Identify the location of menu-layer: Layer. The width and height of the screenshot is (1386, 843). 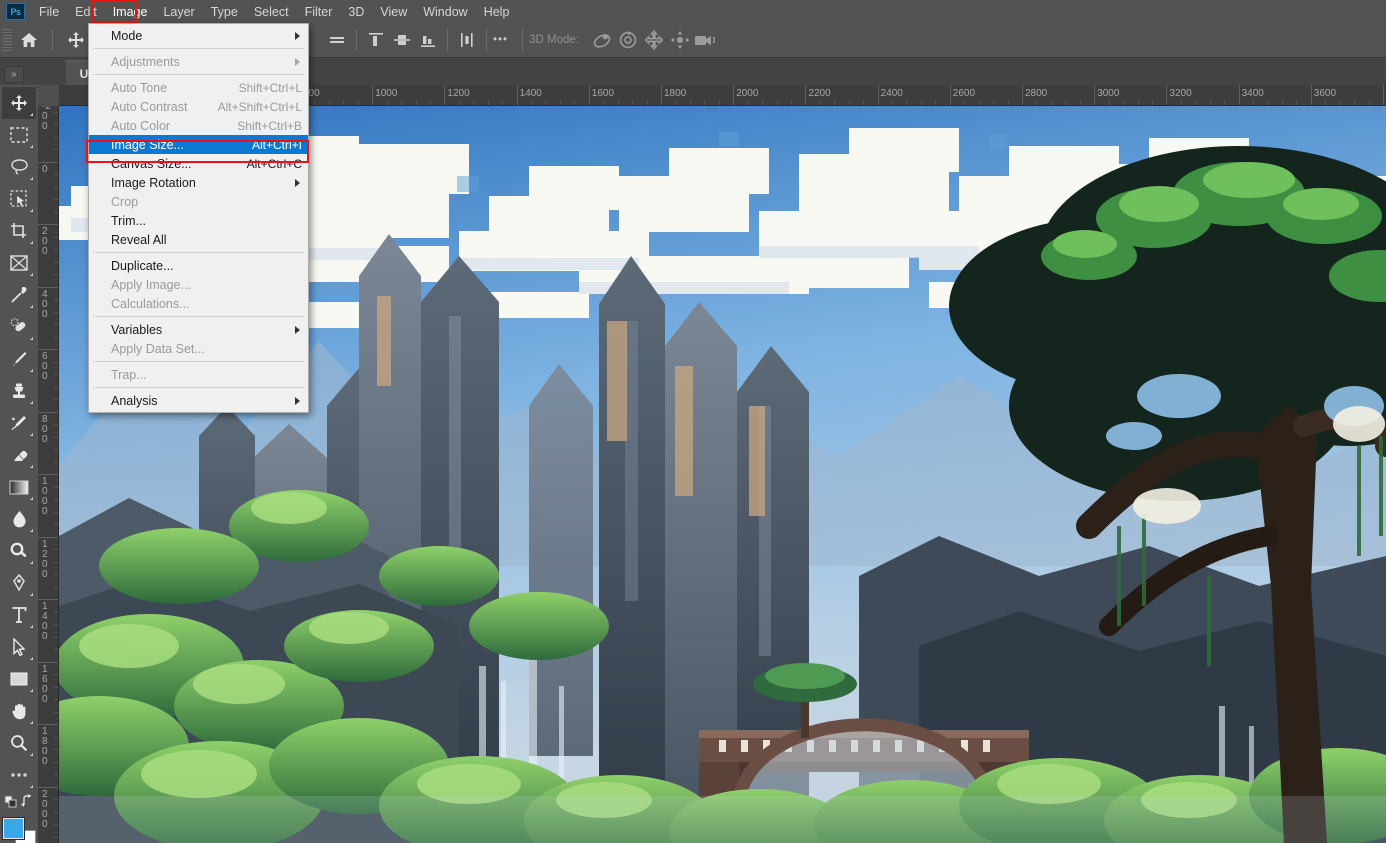
(178, 12).